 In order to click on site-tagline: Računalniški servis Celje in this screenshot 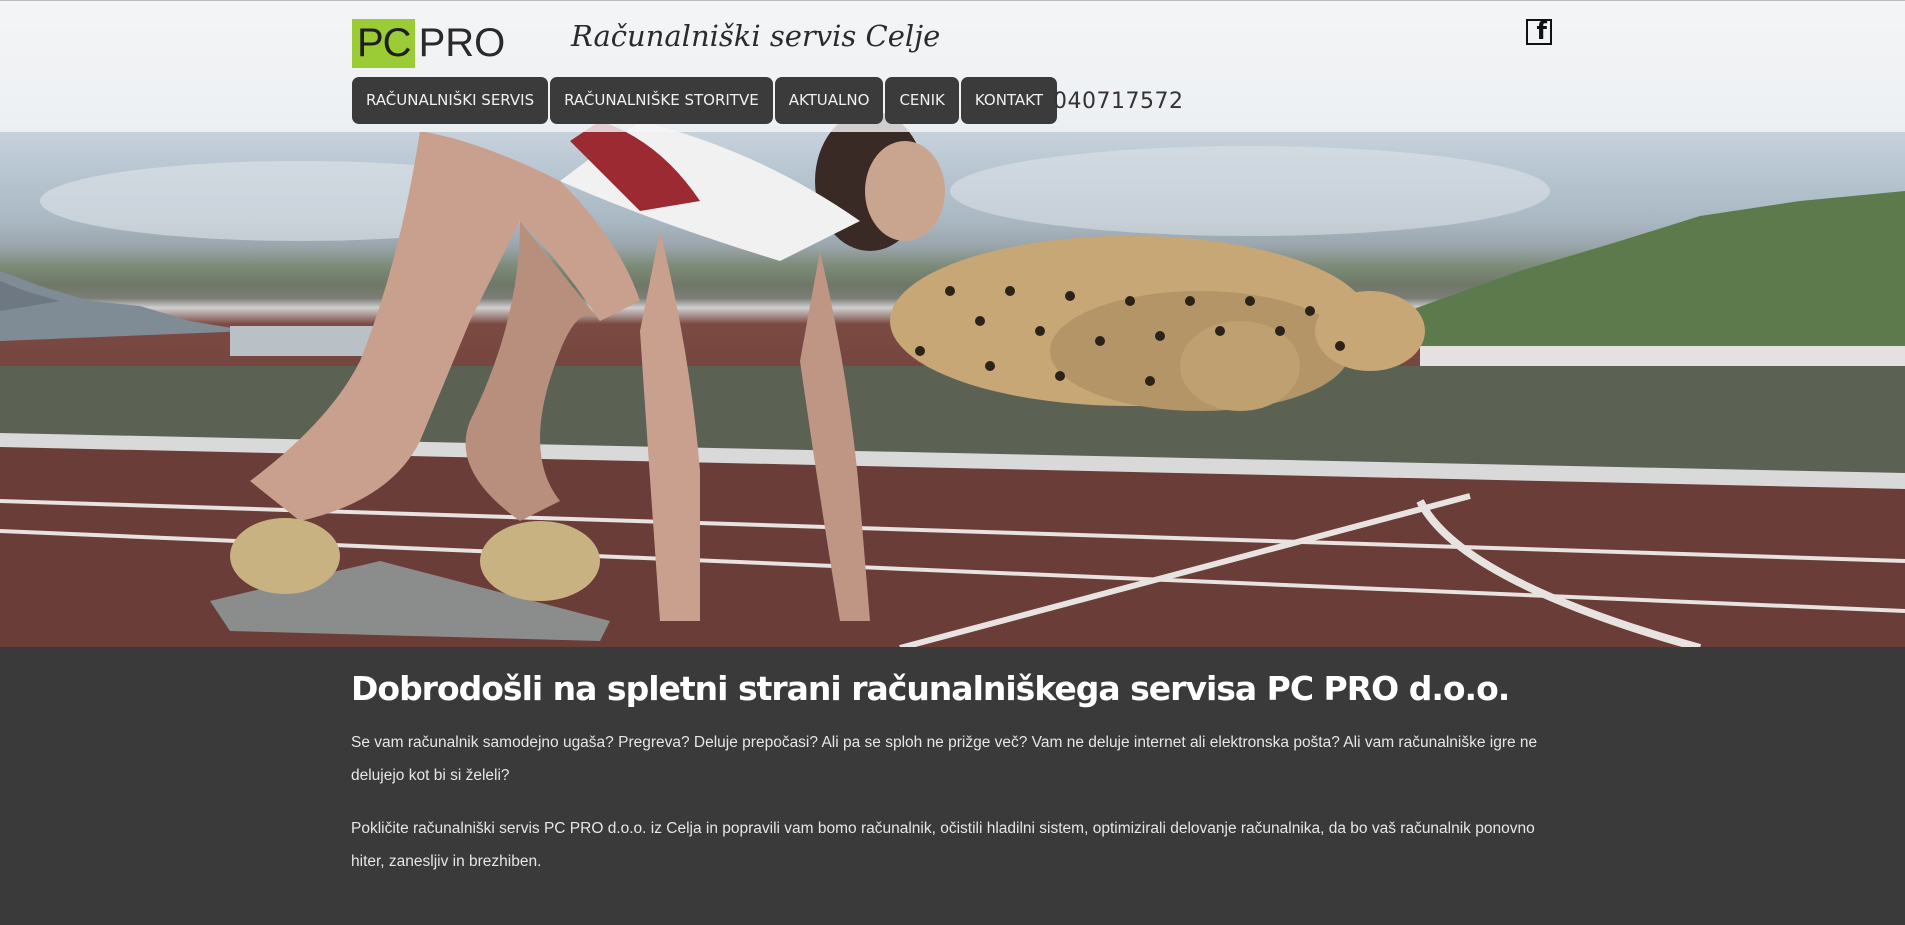, I will do `click(756, 36)`.